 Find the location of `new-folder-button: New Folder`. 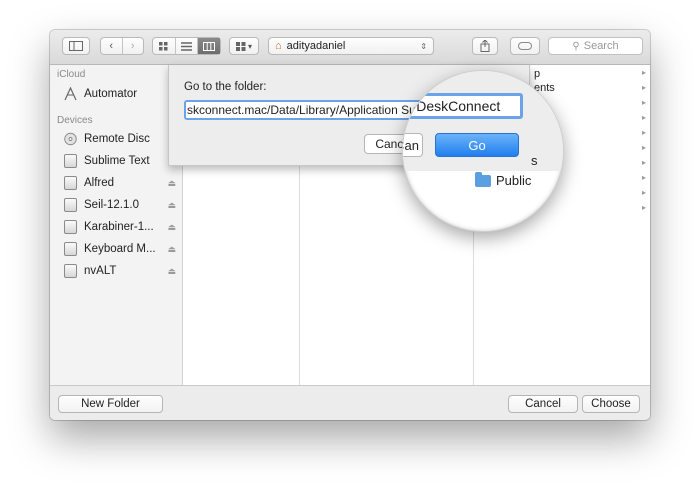

new-folder-button: New Folder is located at coordinates (110, 404).